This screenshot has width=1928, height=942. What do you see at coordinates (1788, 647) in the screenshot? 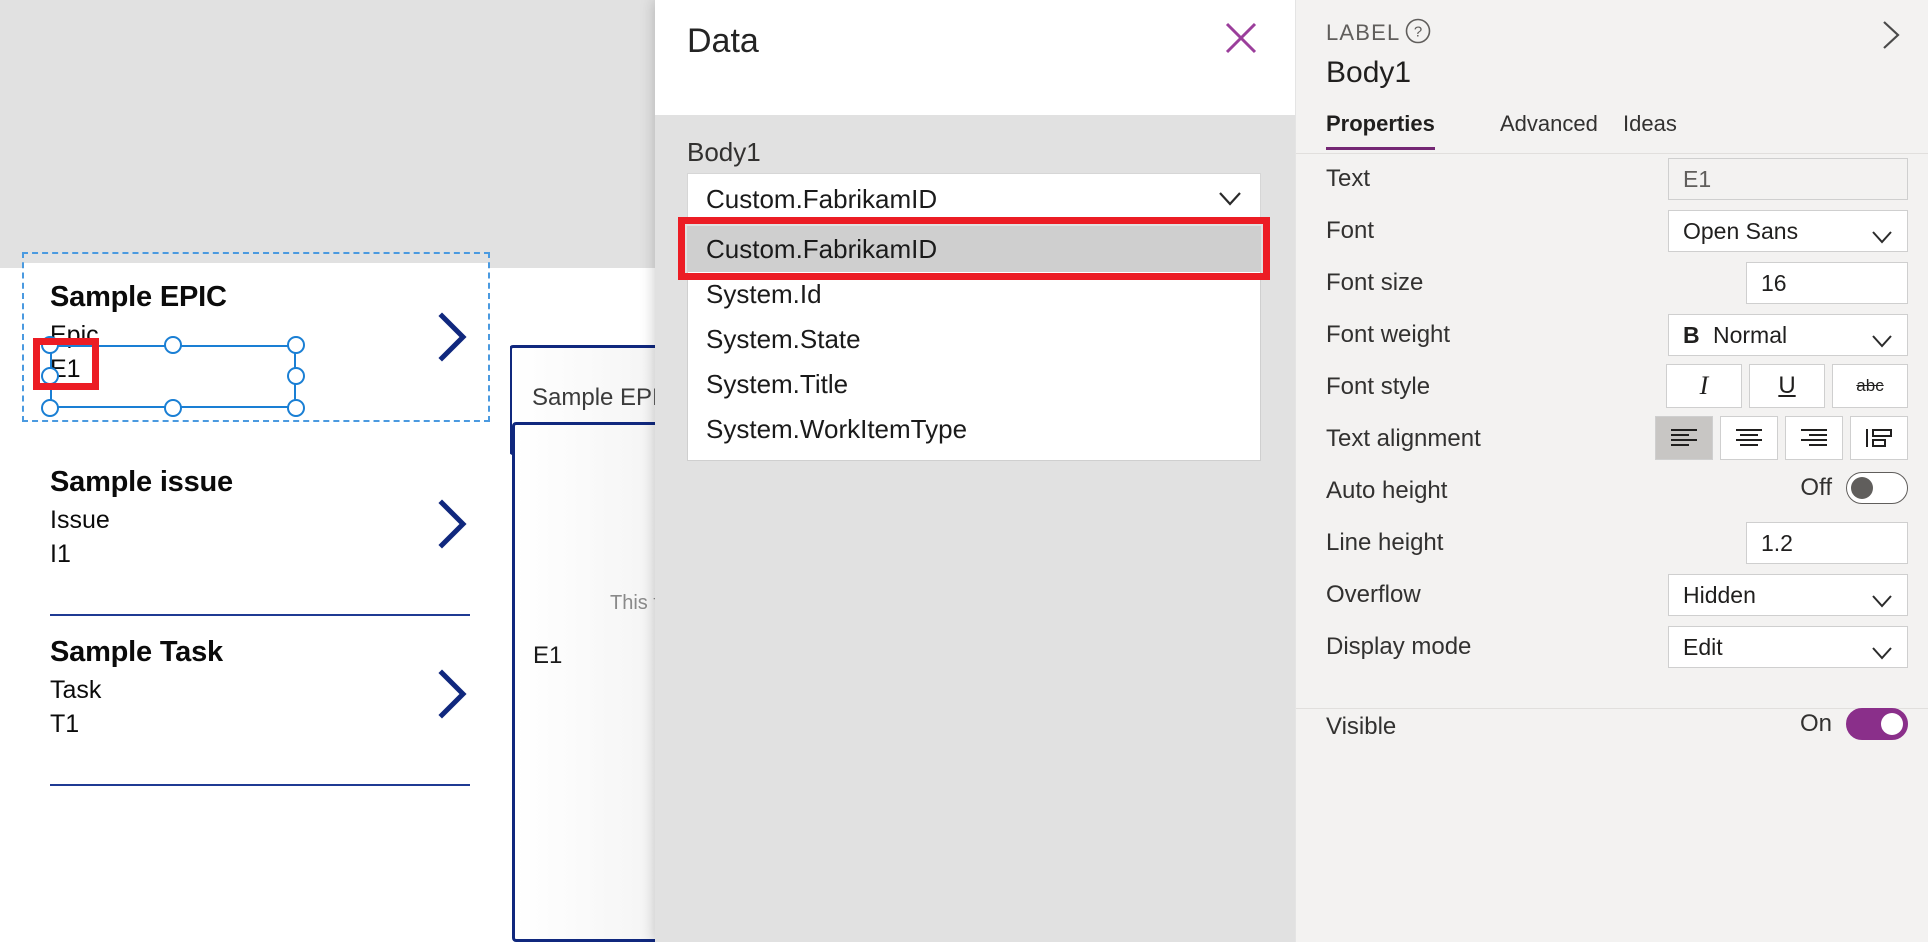
I see `display-mode-select: Edit` at bounding box center [1788, 647].